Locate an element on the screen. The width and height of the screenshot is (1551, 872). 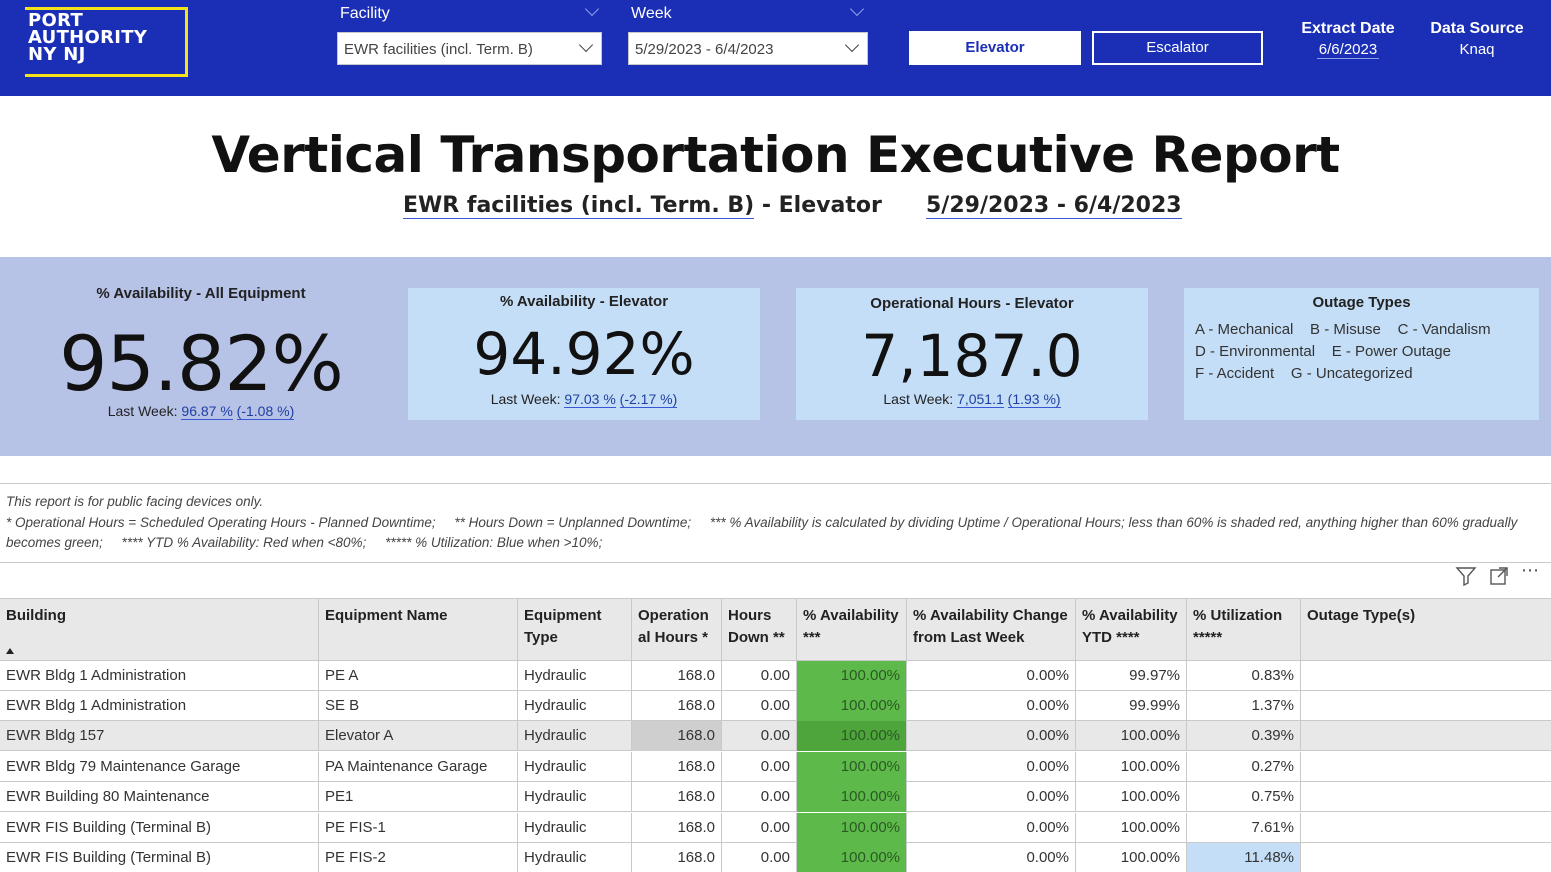
kpi-value: 7,187.0 is located at coordinates (972, 356).